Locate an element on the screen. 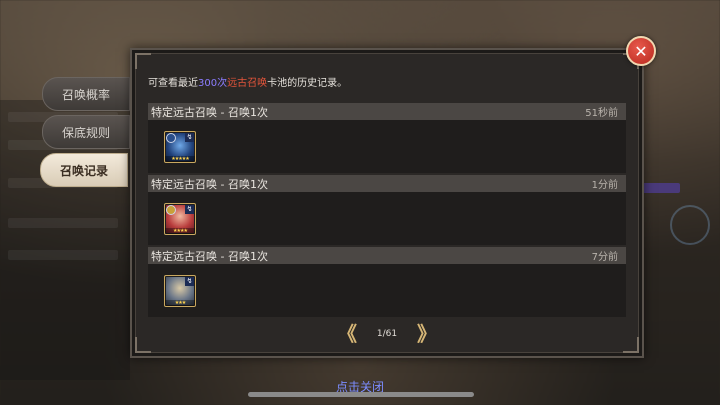 The image size is (720, 405). record-body: ↯ ★★★★ is located at coordinates (387, 218).